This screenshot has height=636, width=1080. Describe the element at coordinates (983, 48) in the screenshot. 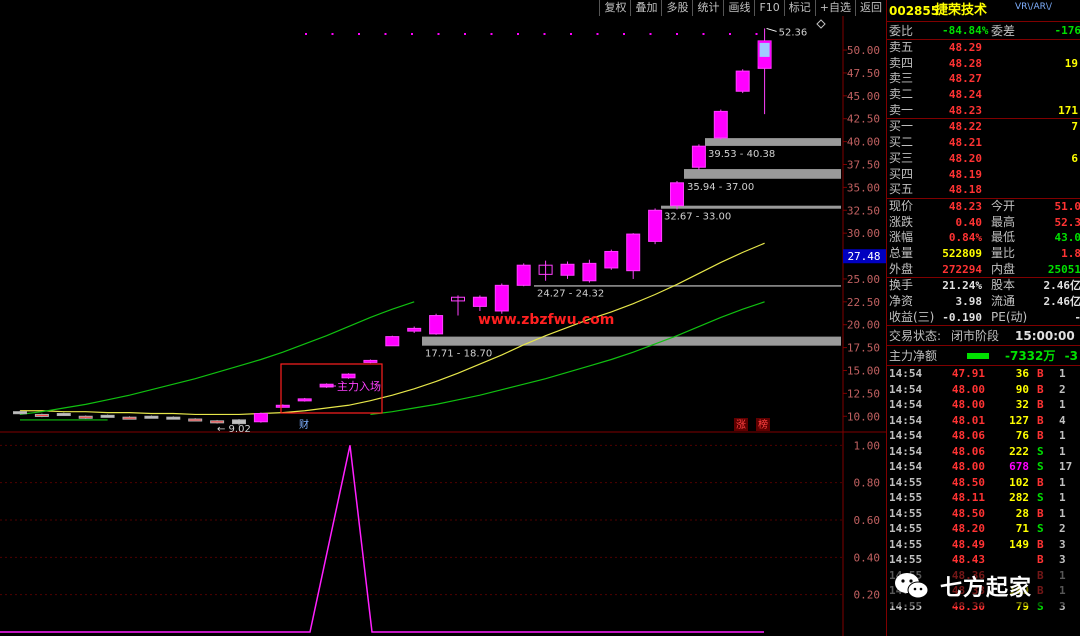

I see `ask-level: 卖五 48.29` at that location.